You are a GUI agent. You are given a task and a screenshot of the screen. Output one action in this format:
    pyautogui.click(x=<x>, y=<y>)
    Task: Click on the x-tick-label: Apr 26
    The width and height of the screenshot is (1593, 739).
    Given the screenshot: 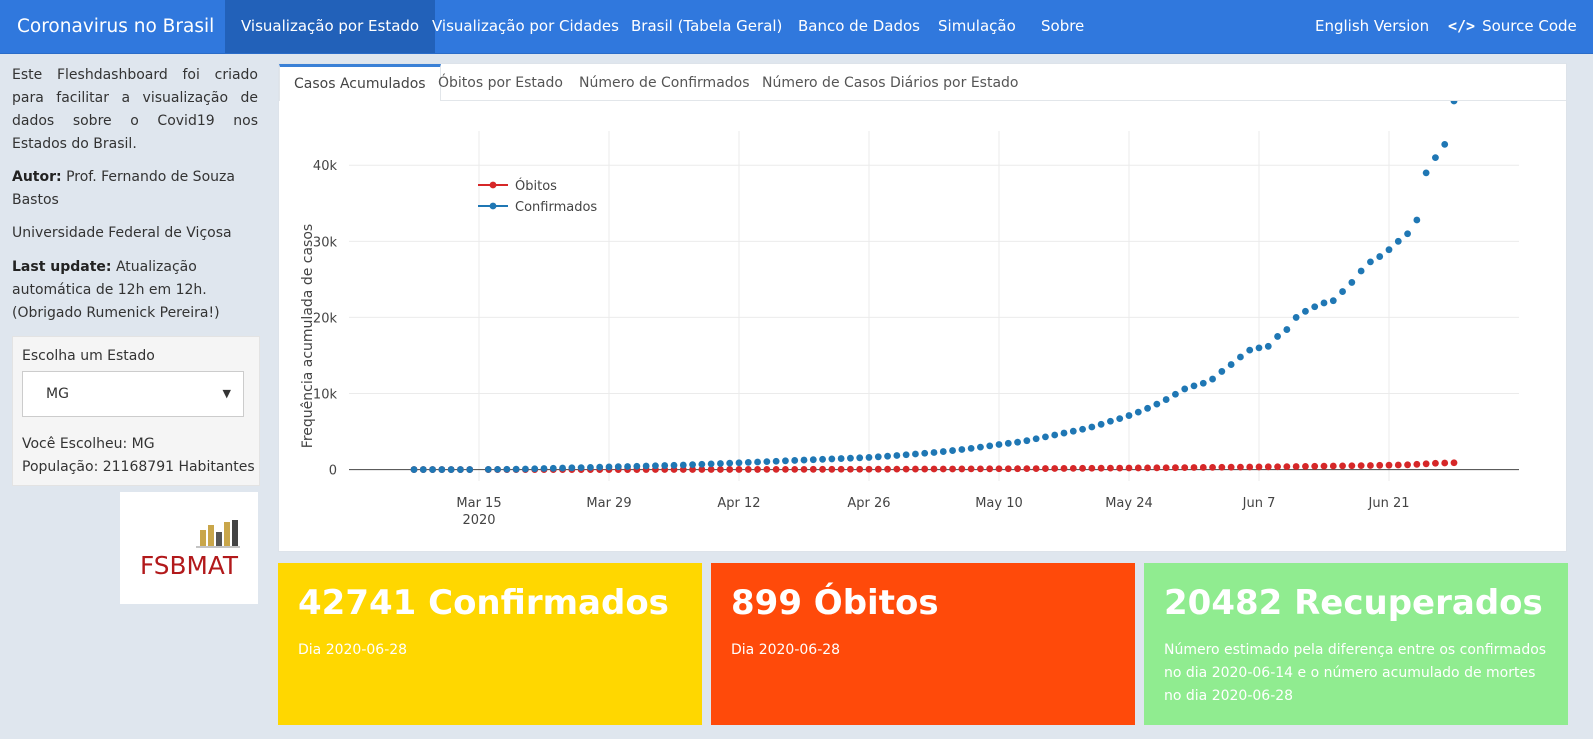 What is the action you would take?
    pyautogui.click(x=868, y=503)
    